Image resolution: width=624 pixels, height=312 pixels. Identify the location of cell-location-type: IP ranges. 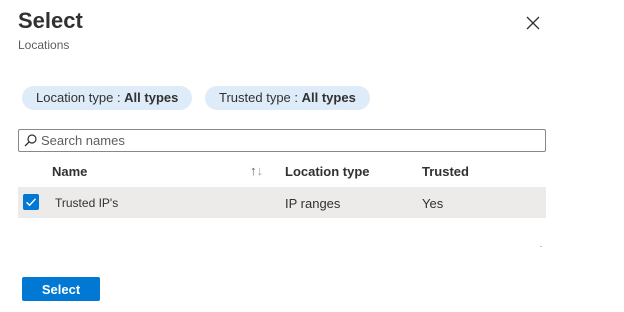
(313, 203).